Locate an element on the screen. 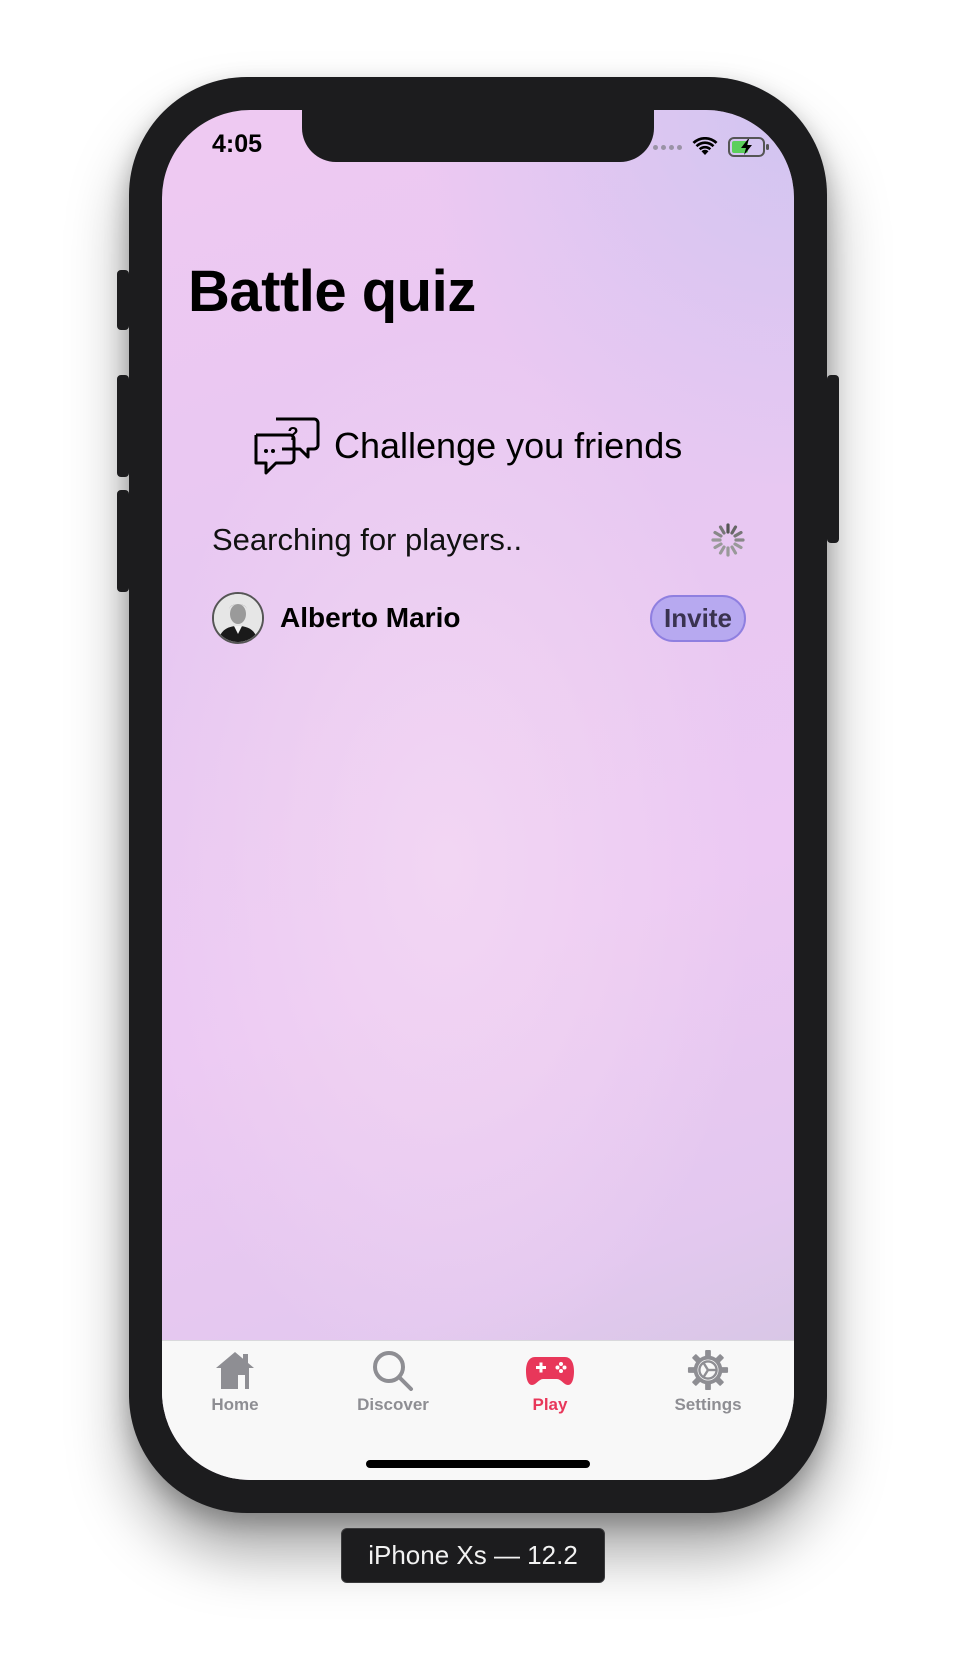 This screenshot has height=1664, width=956. status-icons is located at coordinates (711, 147).